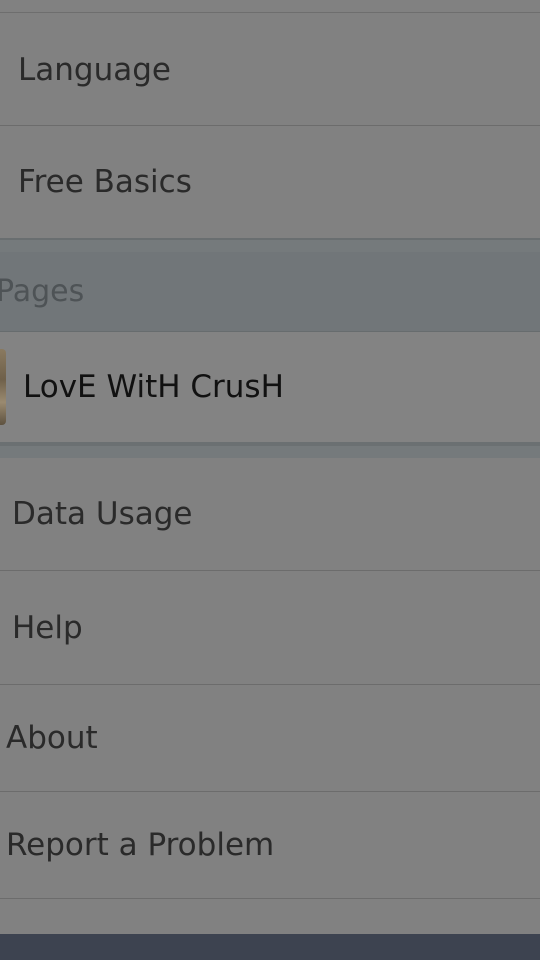  Describe the element at coordinates (105, 182) in the screenshot. I see `menu-item-label: Free Basics` at that location.